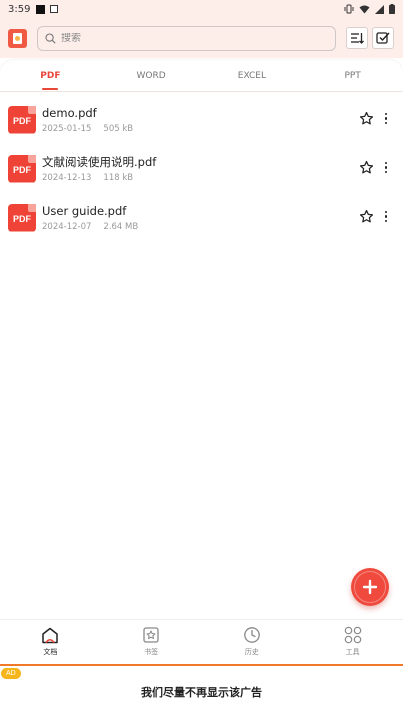 The height and width of the screenshot is (718, 403). I want to click on file-date: 2025-01-15, so click(67, 128).